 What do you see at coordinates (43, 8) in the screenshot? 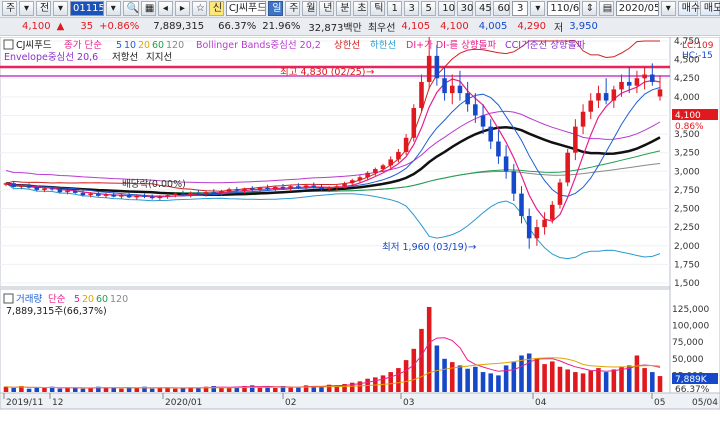
I see `tab-prev: 전` at bounding box center [43, 8].